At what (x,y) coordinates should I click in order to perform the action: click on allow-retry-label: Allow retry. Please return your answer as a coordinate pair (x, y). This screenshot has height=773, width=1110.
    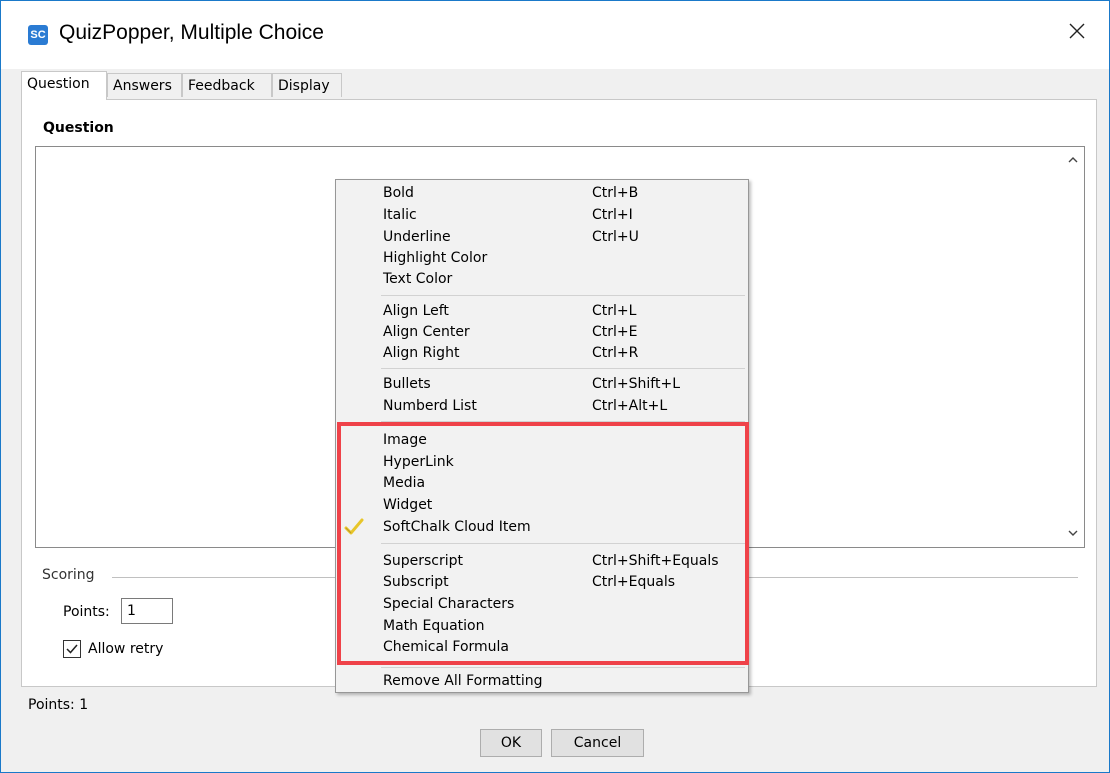
    Looking at the image, I should click on (125, 649).